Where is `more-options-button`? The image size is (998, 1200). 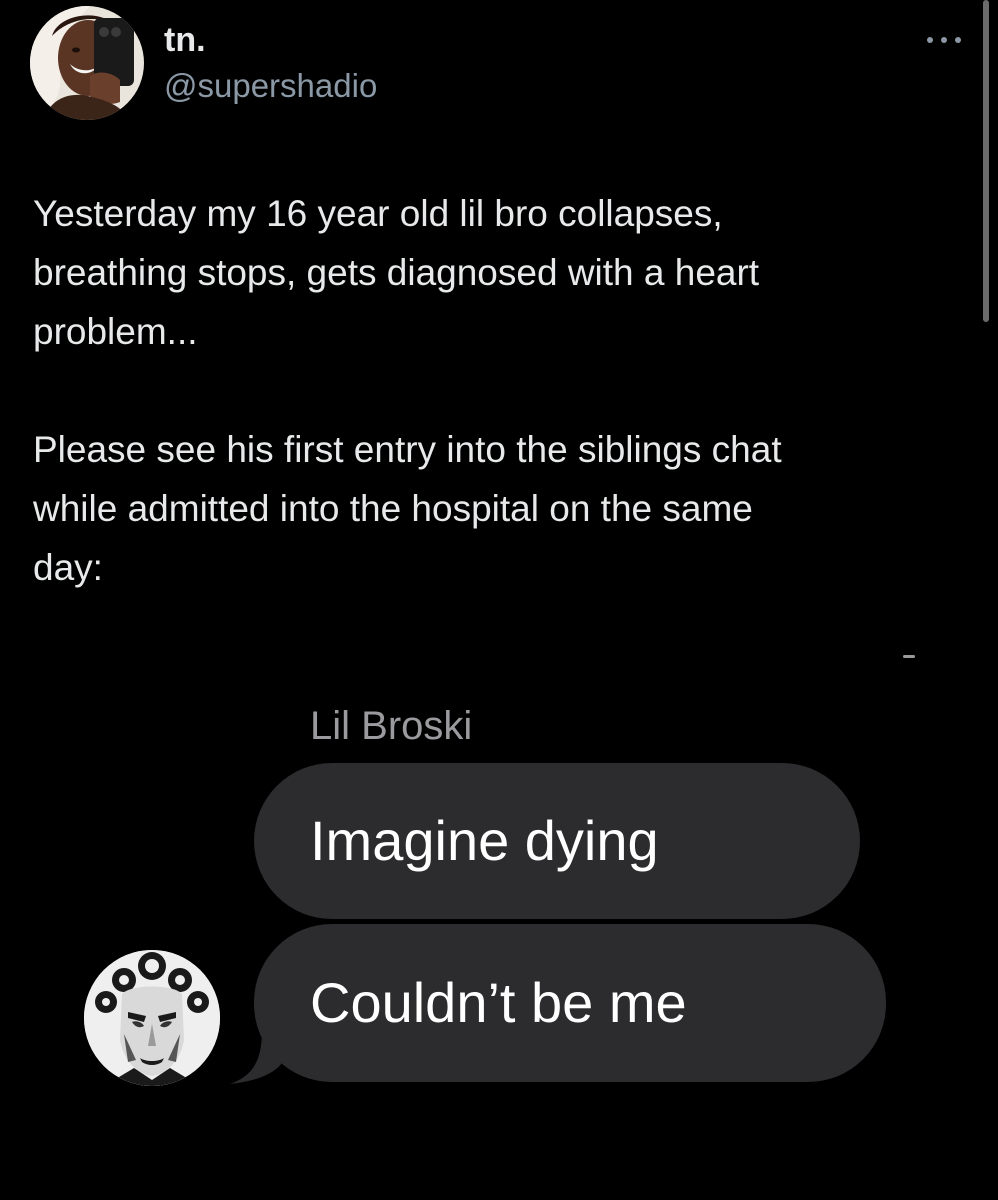 more-options-button is located at coordinates (944, 40).